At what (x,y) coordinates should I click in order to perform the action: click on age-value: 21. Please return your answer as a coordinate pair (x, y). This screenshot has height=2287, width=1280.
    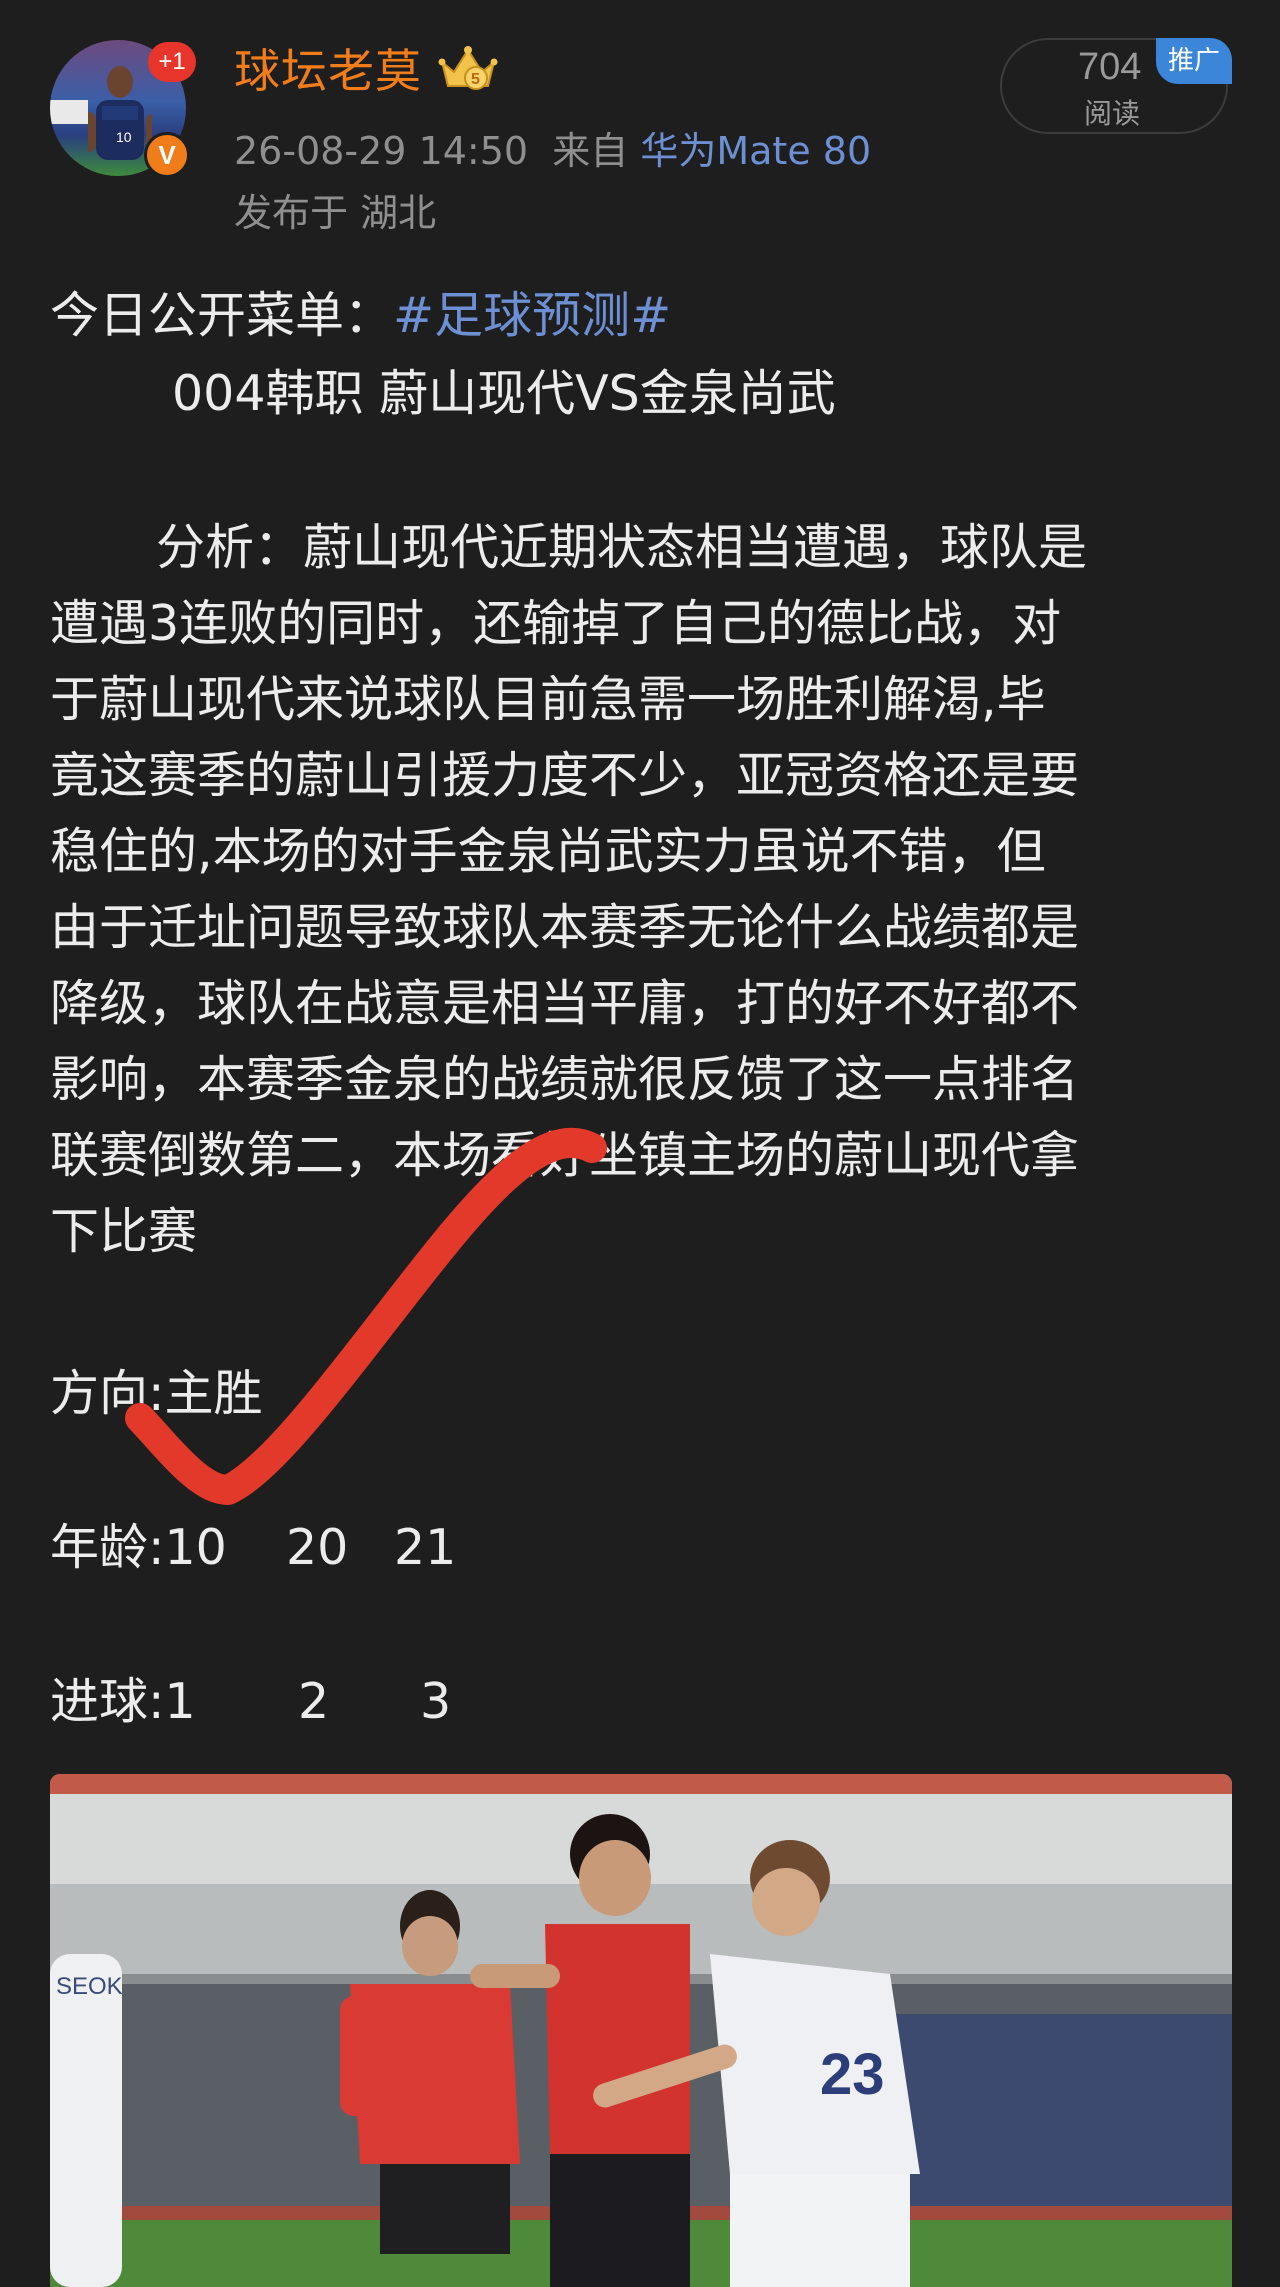
    Looking at the image, I should click on (425, 1547).